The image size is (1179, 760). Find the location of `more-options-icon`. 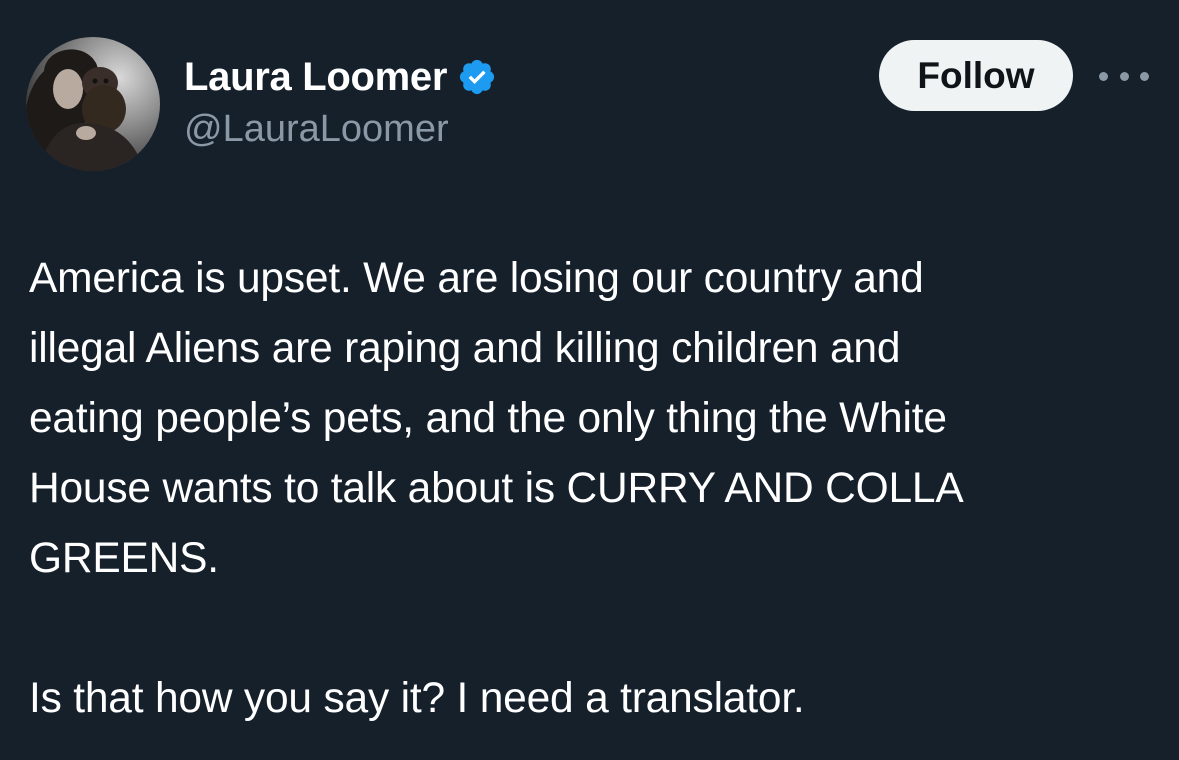

more-options-icon is located at coordinates (1124, 76).